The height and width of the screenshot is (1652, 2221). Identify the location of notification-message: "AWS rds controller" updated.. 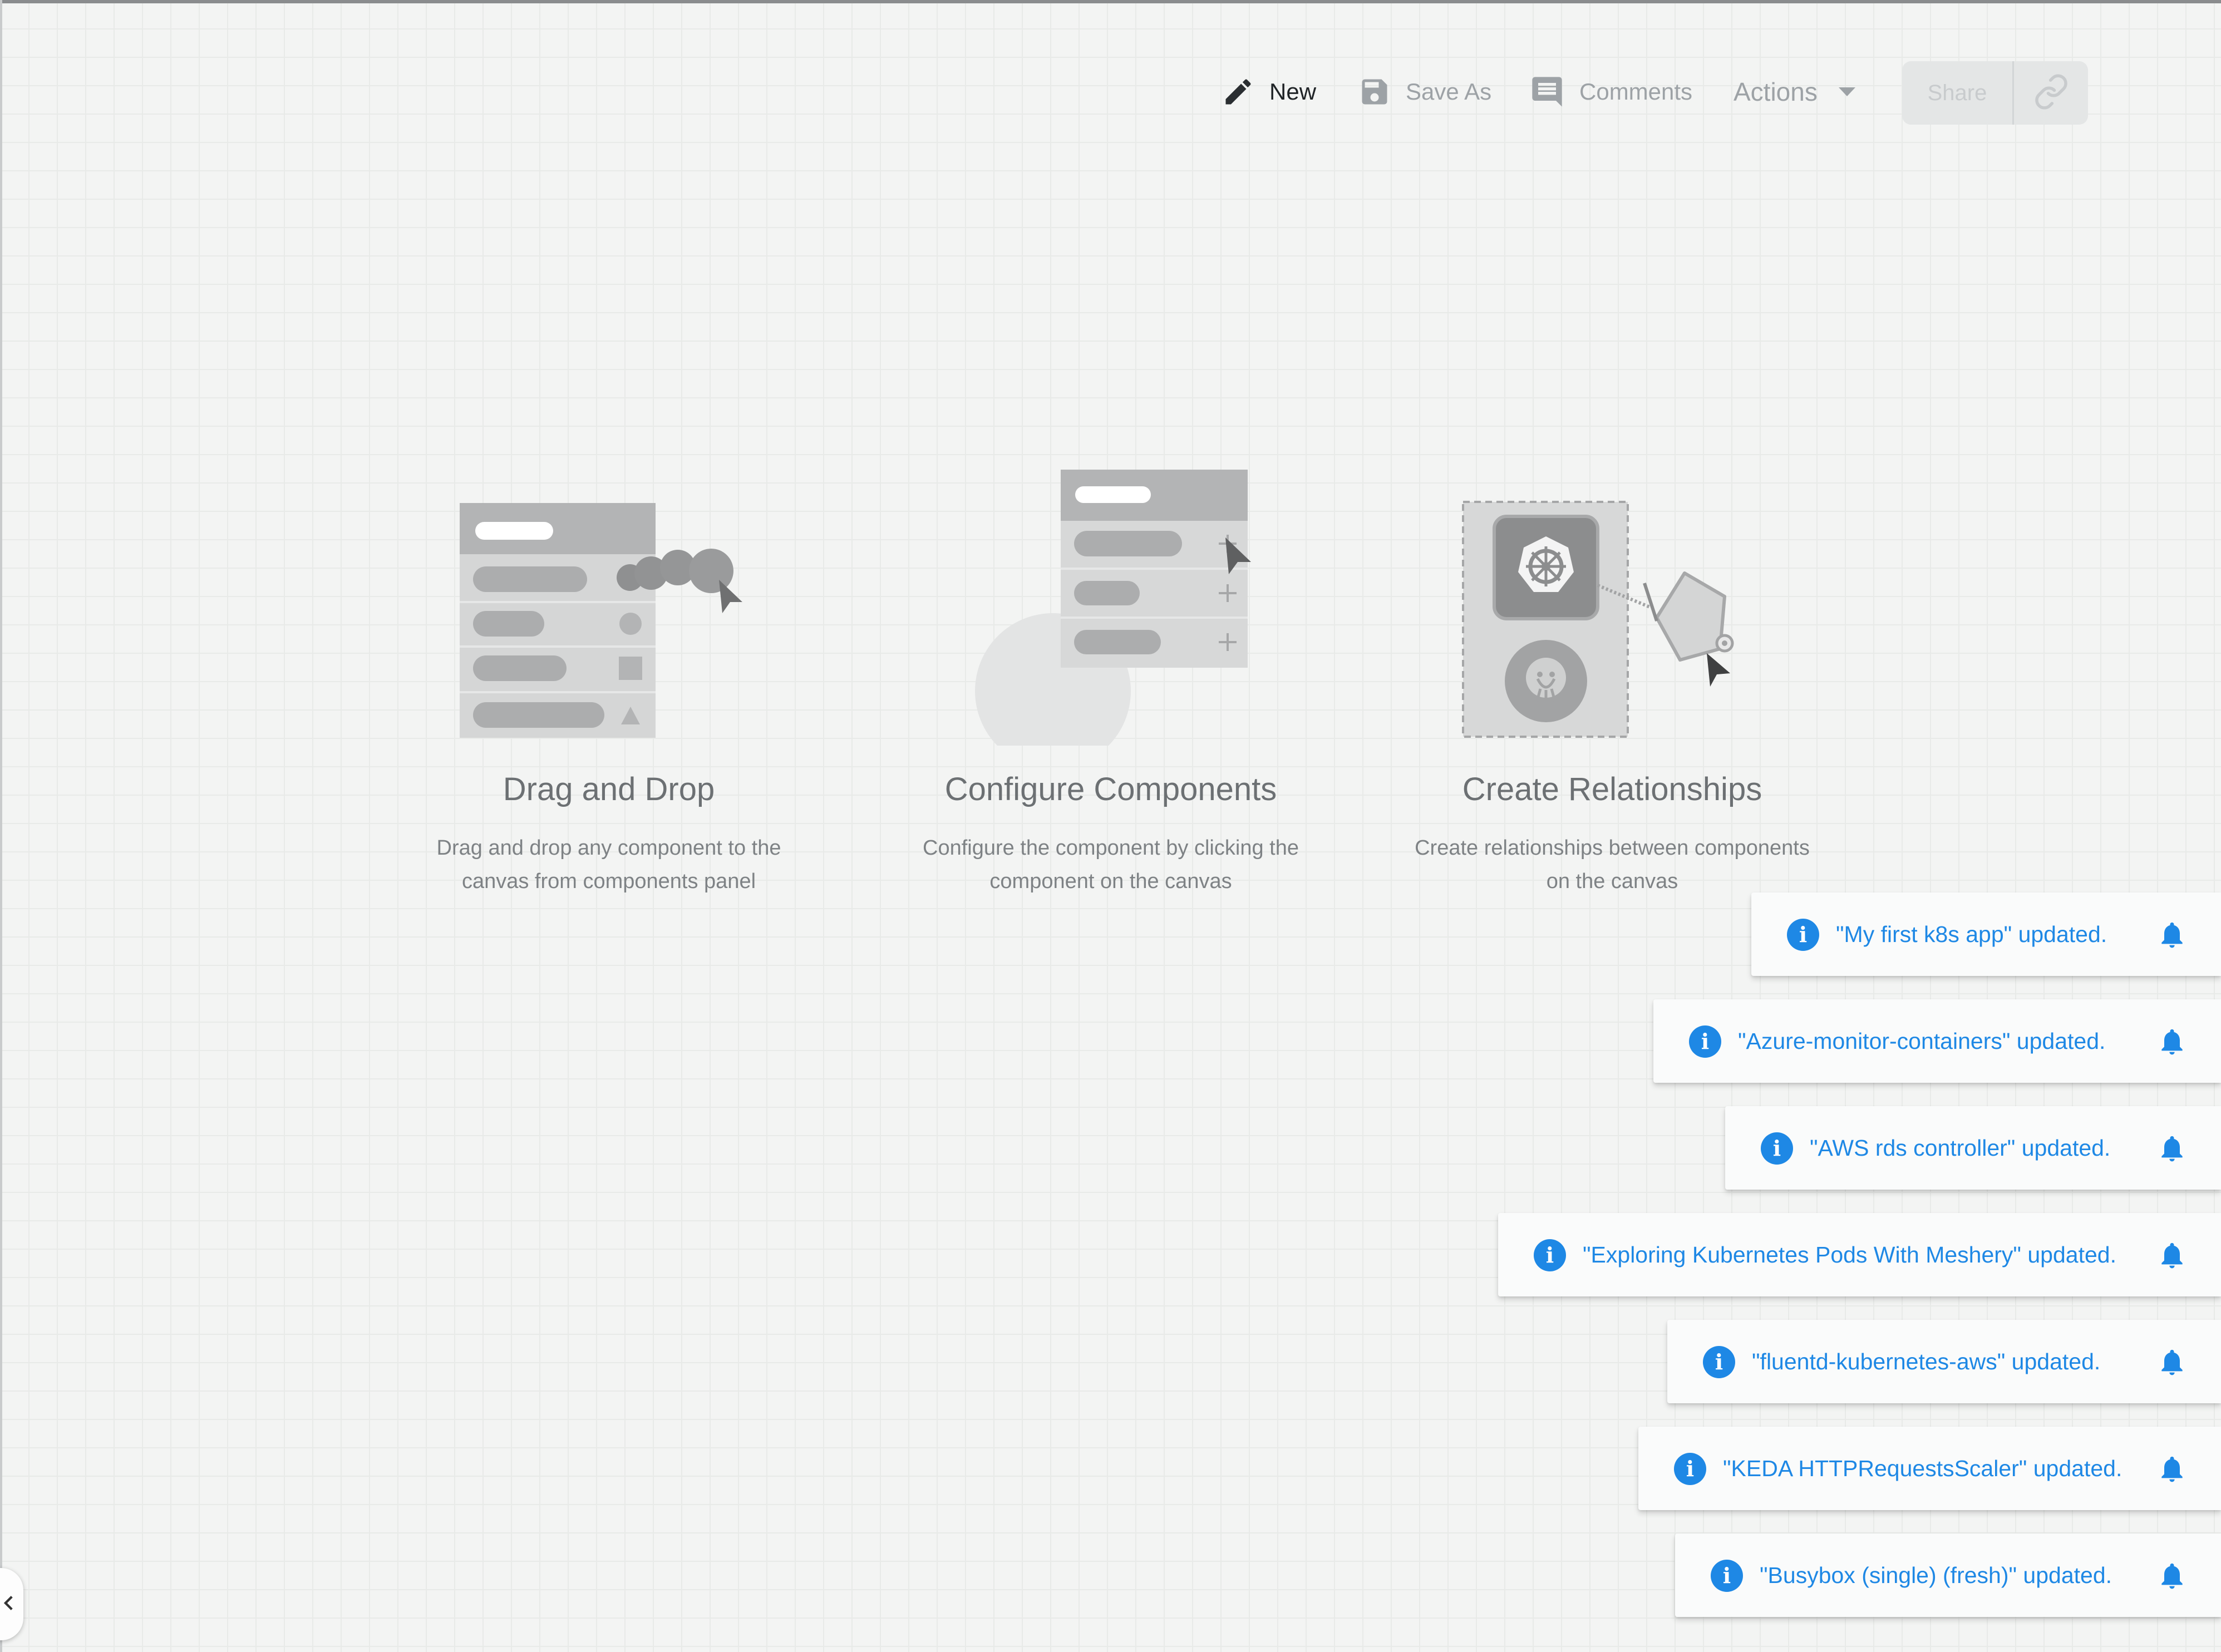
(1960, 1148).